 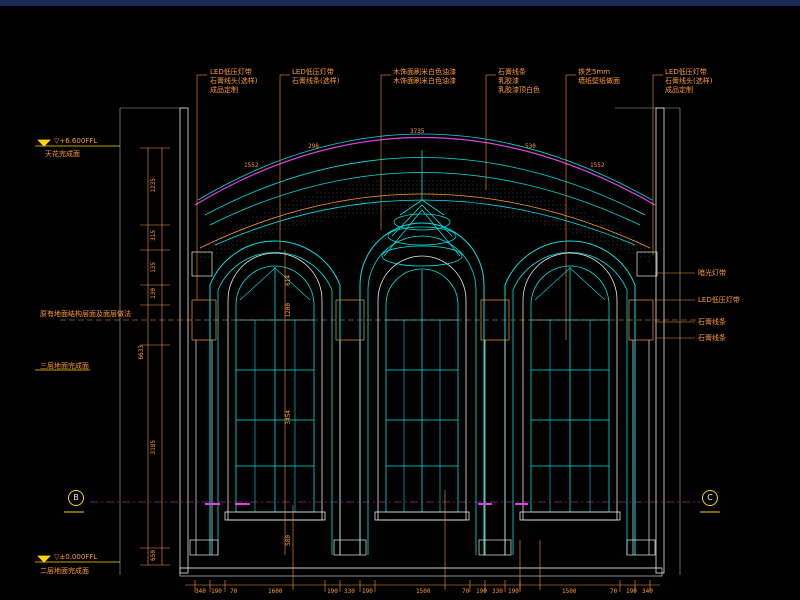 I want to click on annotation-top-6: LED低压灯带 石膏线头(选样) 成品定制, so click(x=689, y=81).